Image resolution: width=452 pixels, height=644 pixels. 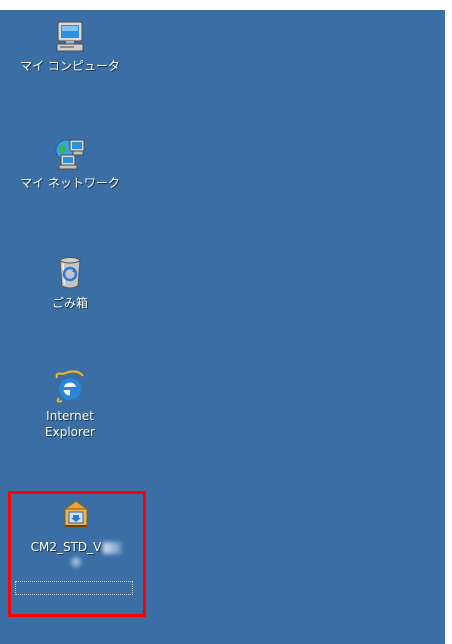 What do you see at coordinates (74, 588) in the screenshot?
I see `selection-focus-rect` at bounding box center [74, 588].